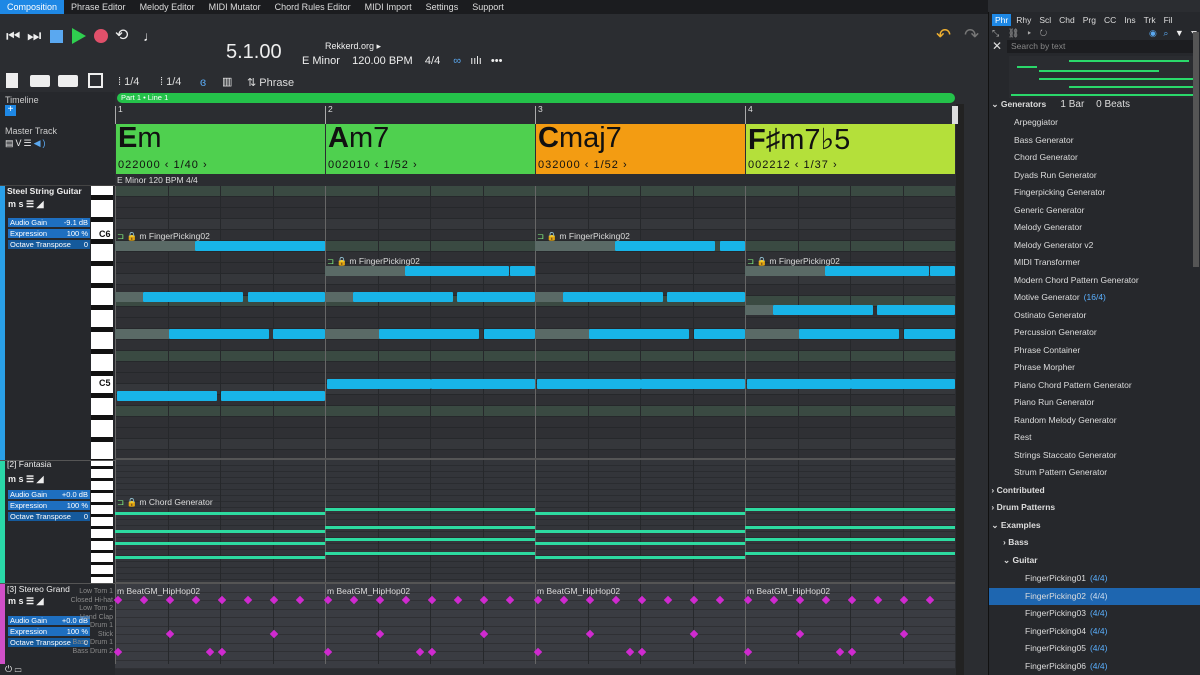 The image size is (1200, 675). I want to click on record-button, so click(101, 36).